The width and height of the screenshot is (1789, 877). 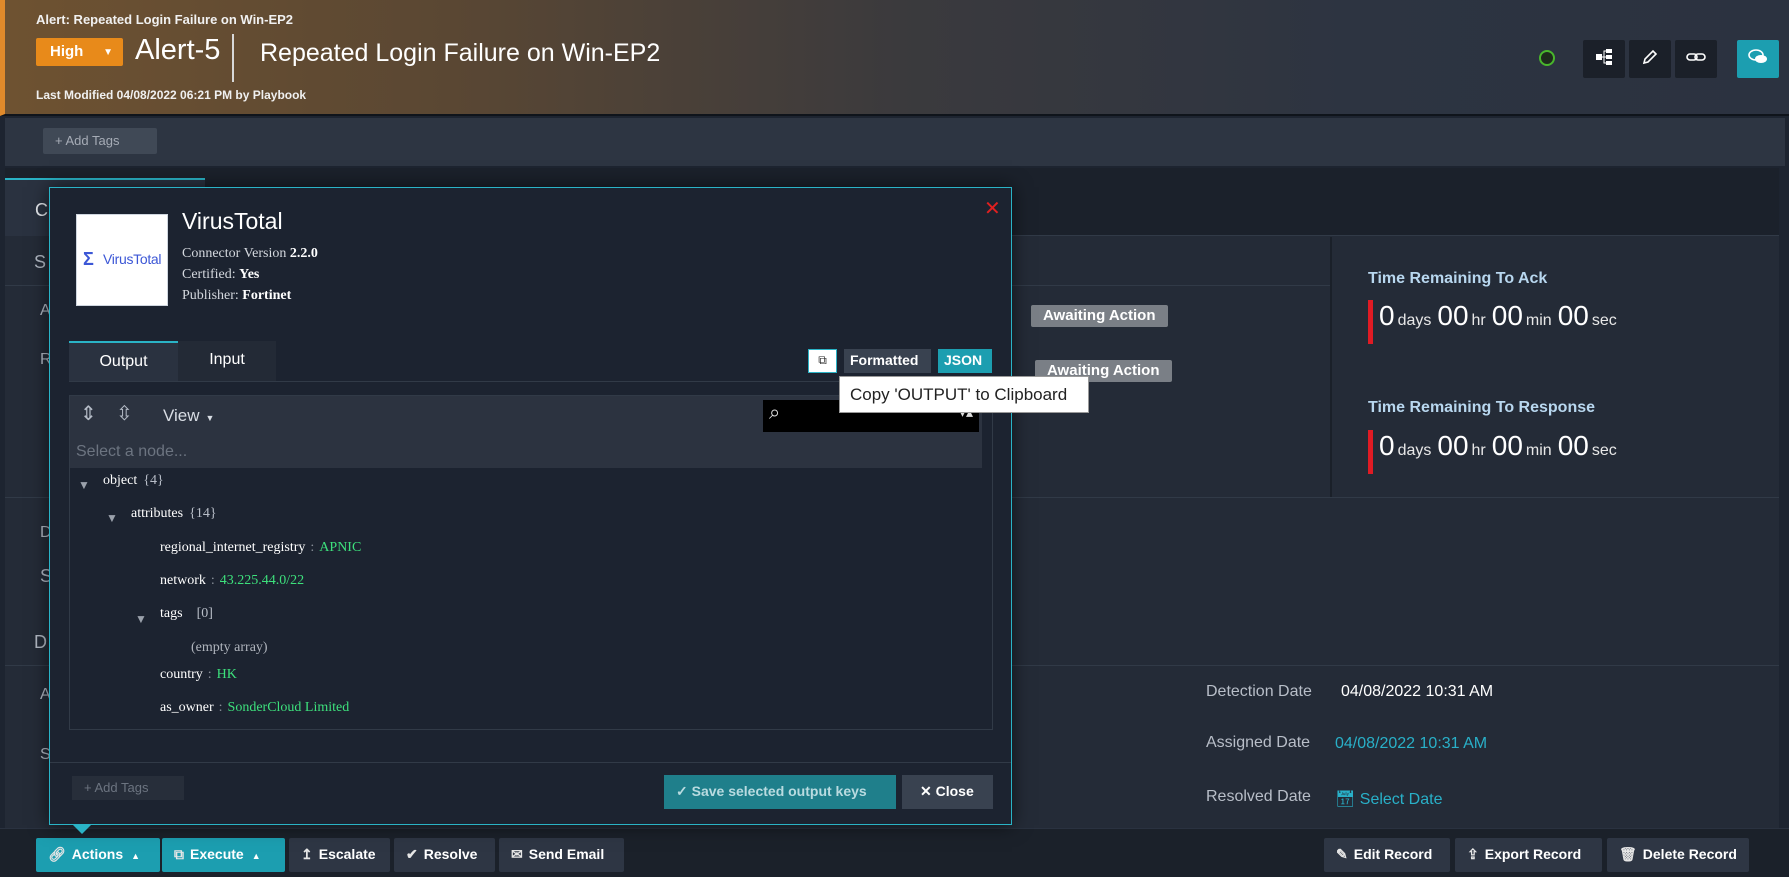 What do you see at coordinates (82, 829) in the screenshot?
I see `modal-pointer` at bounding box center [82, 829].